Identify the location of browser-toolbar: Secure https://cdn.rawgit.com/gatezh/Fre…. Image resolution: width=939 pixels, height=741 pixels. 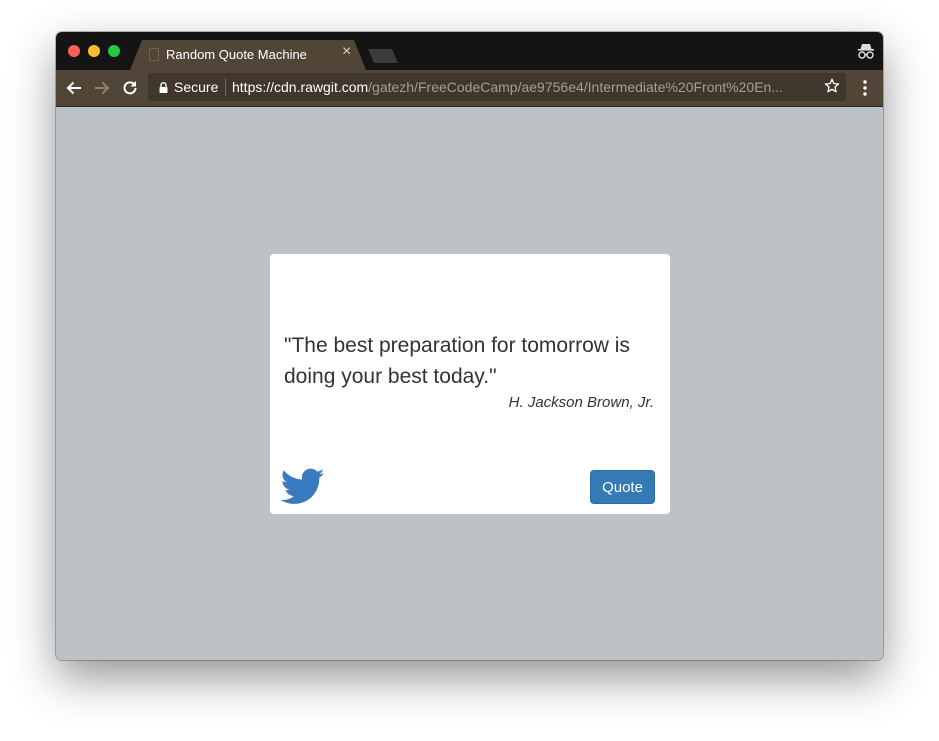
(469, 88).